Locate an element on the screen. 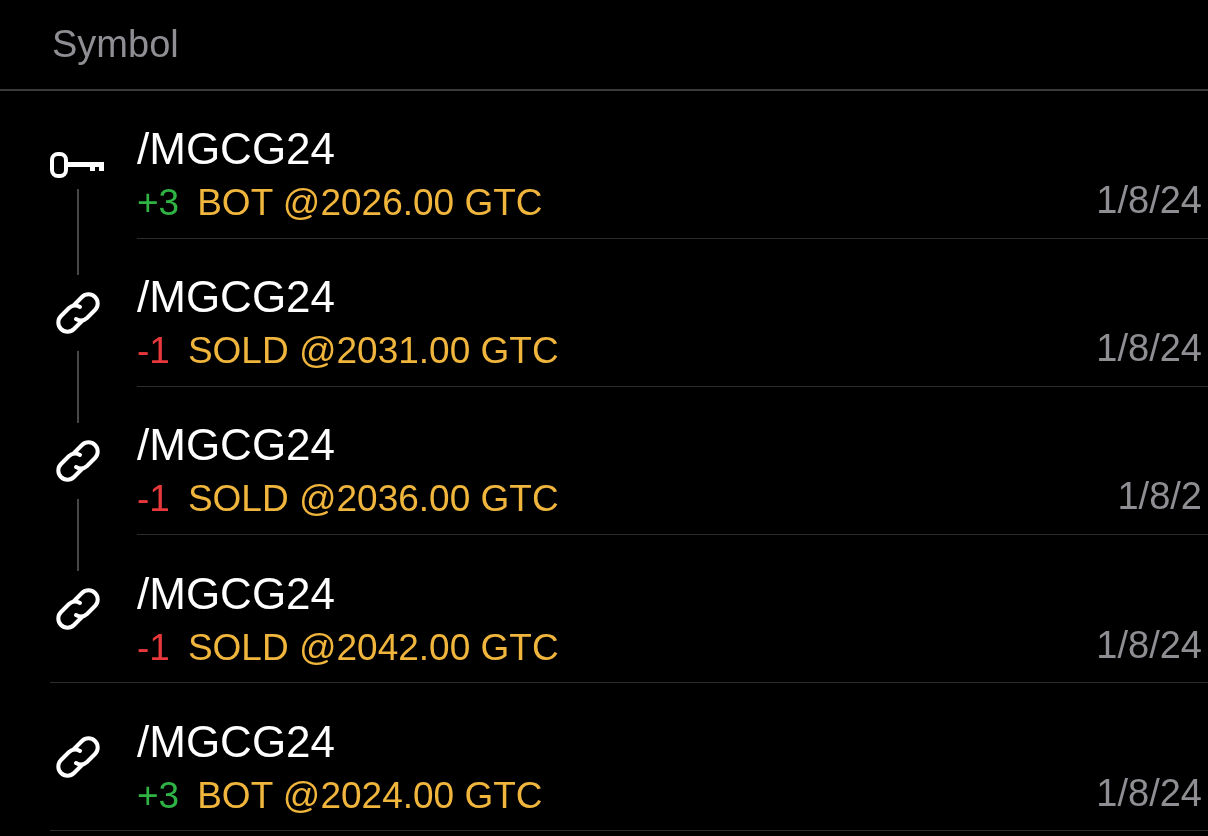 The height and width of the screenshot is (836, 1208). order-date: 1/8/2 is located at coordinates (1160, 497).